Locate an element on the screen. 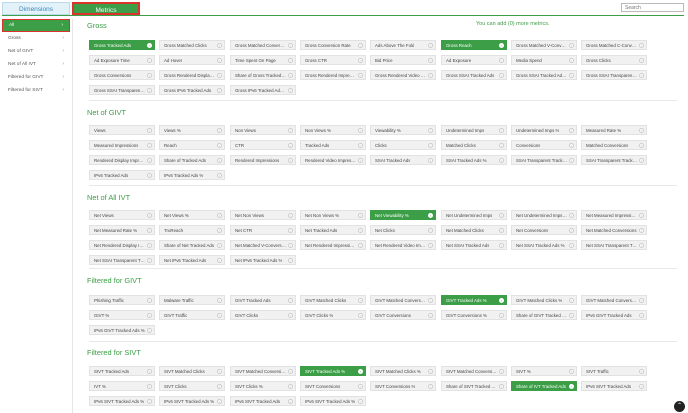 This screenshot has height=413, width=688. metric-button: Net SSAI Transparent Tracked Ads %› is located at coordinates (122, 260).